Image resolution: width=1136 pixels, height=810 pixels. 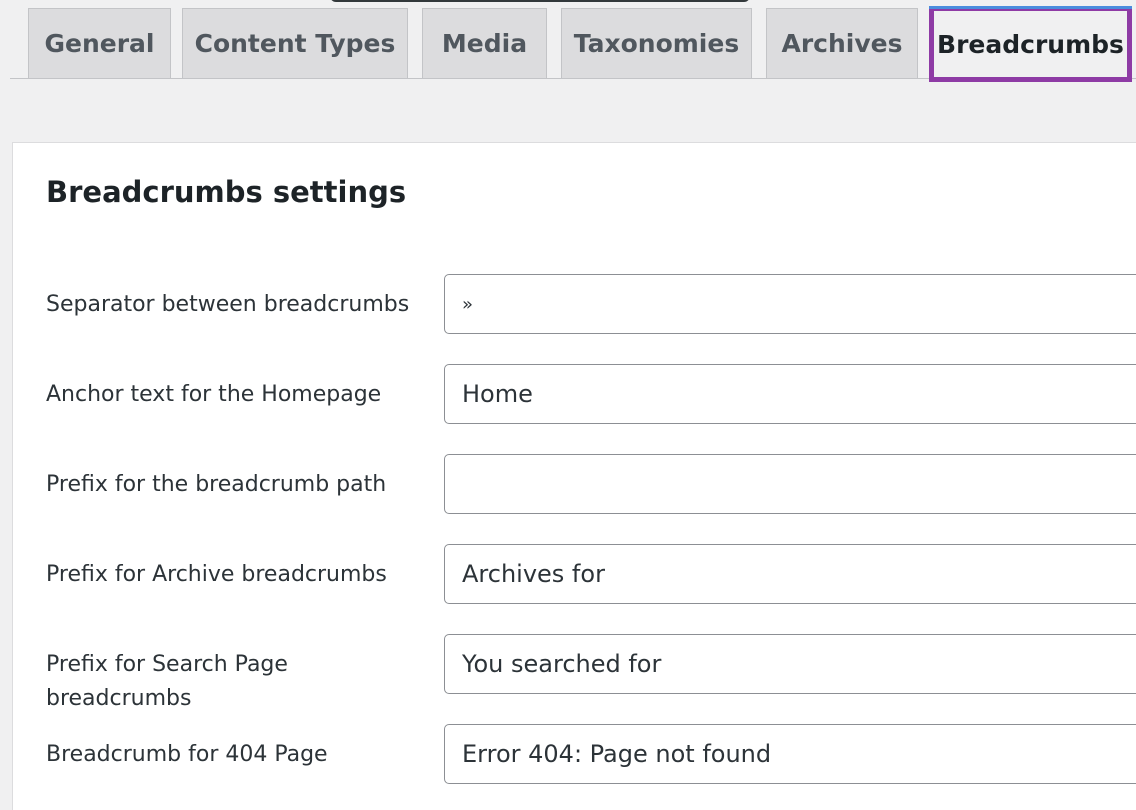 What do you see at coordinates (295, 43) in the screenshot?
I see `tab-content-types: Content Types` at bounding box center [295, 43].